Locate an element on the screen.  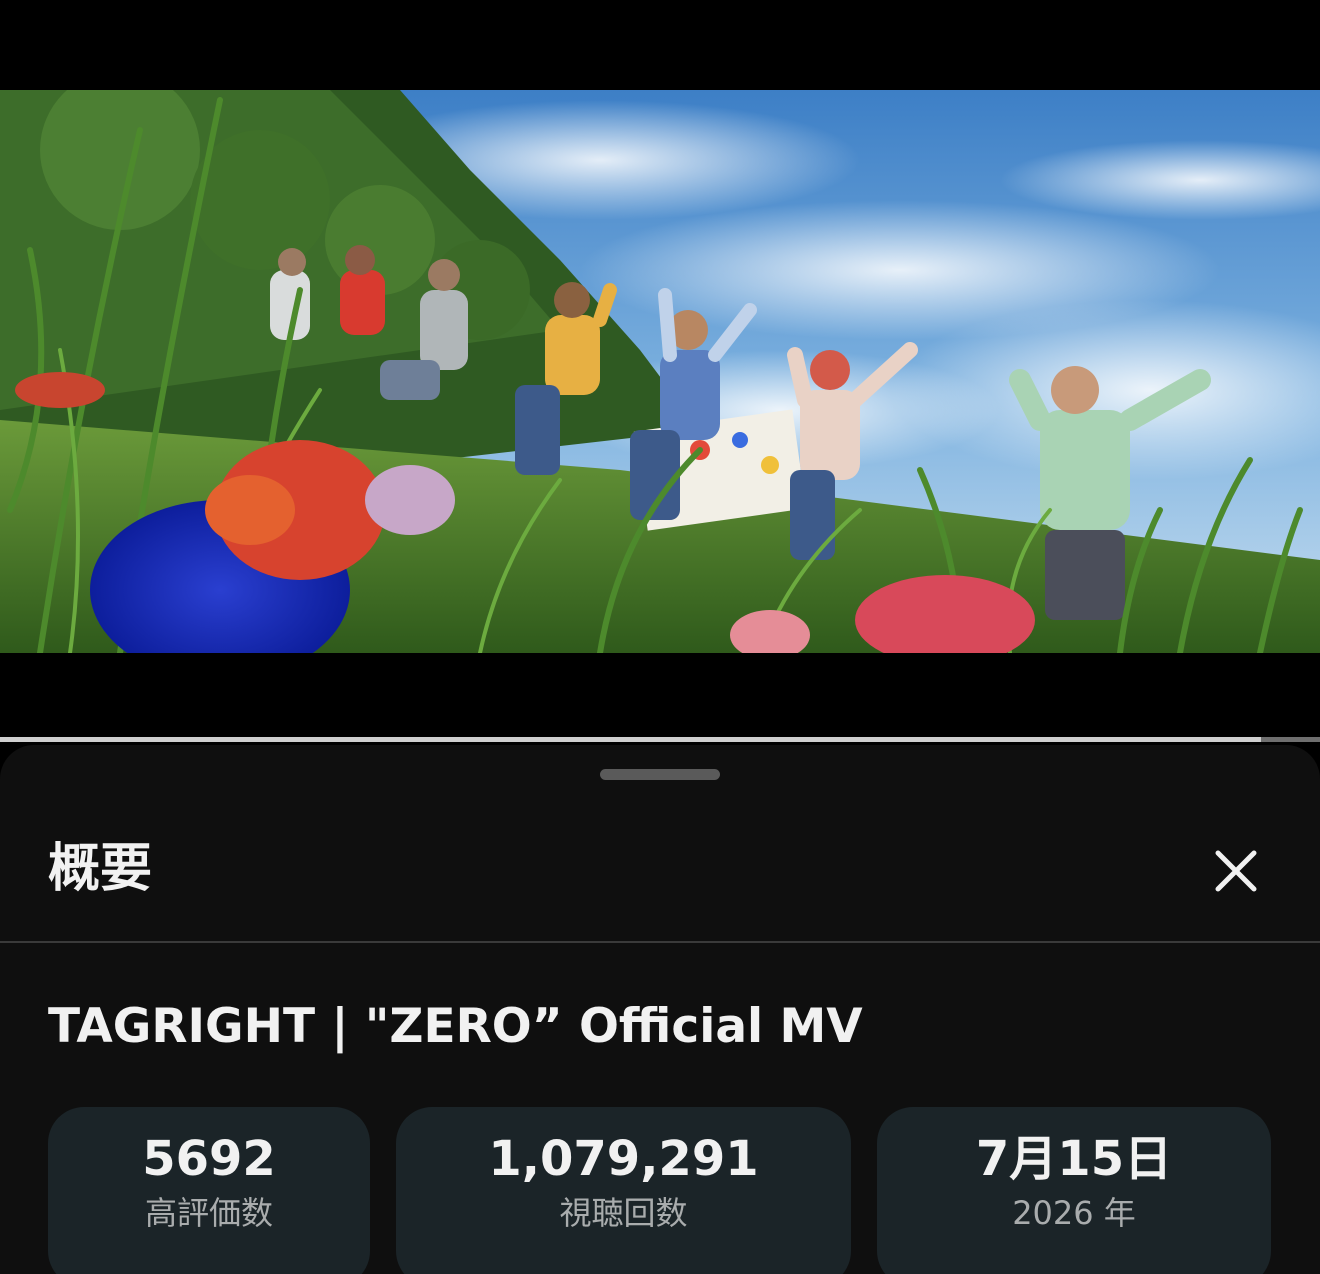
publish-year: 2026 年 is located at coordinates (1074, 1213).